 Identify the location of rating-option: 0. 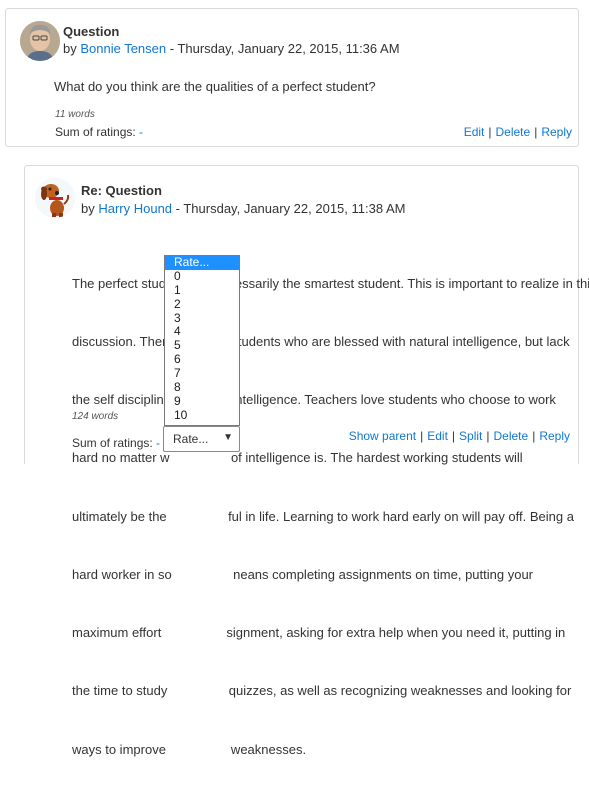
(202, 276).